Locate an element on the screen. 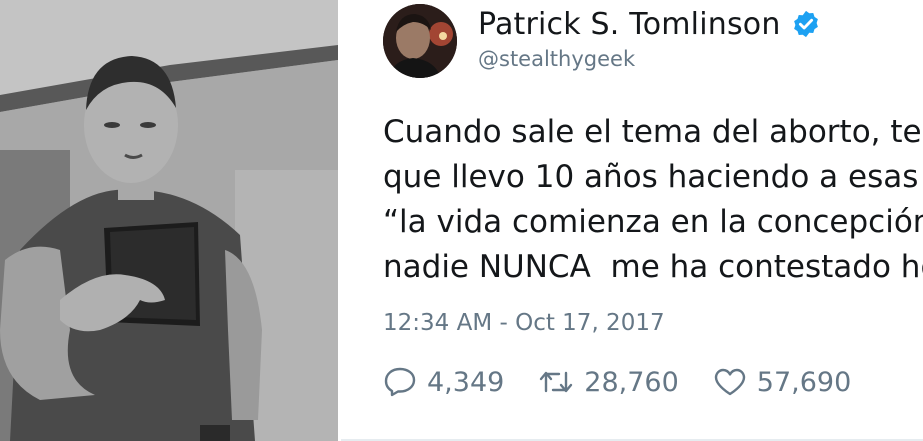 This screenshot has width=923, height=441. heart-icon is located at coordinates (730, 382).